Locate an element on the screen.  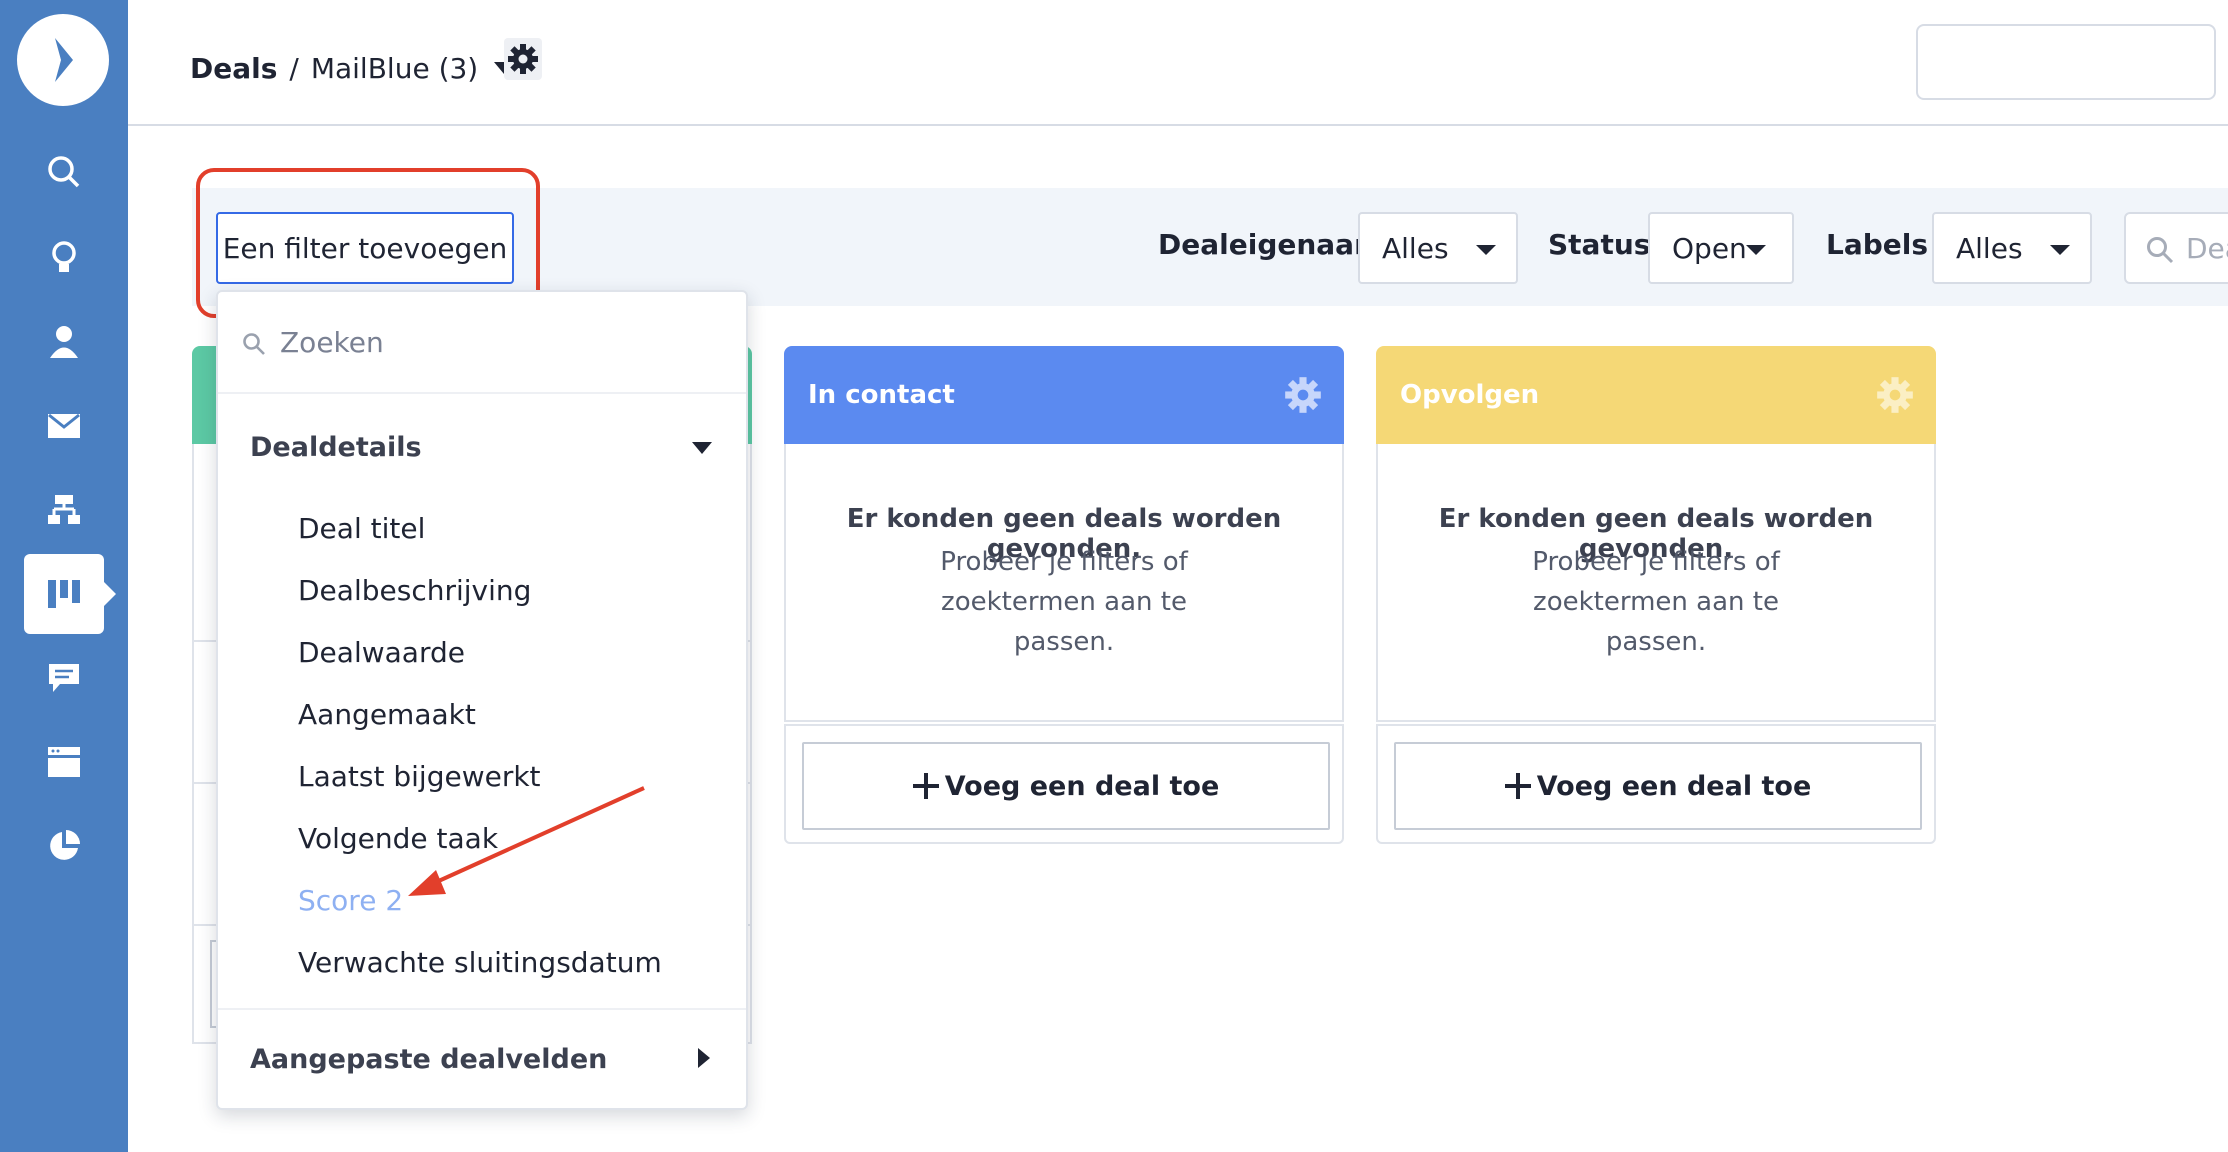
section-dealdetails: Dealdetails is located at coordinates (336, 447).